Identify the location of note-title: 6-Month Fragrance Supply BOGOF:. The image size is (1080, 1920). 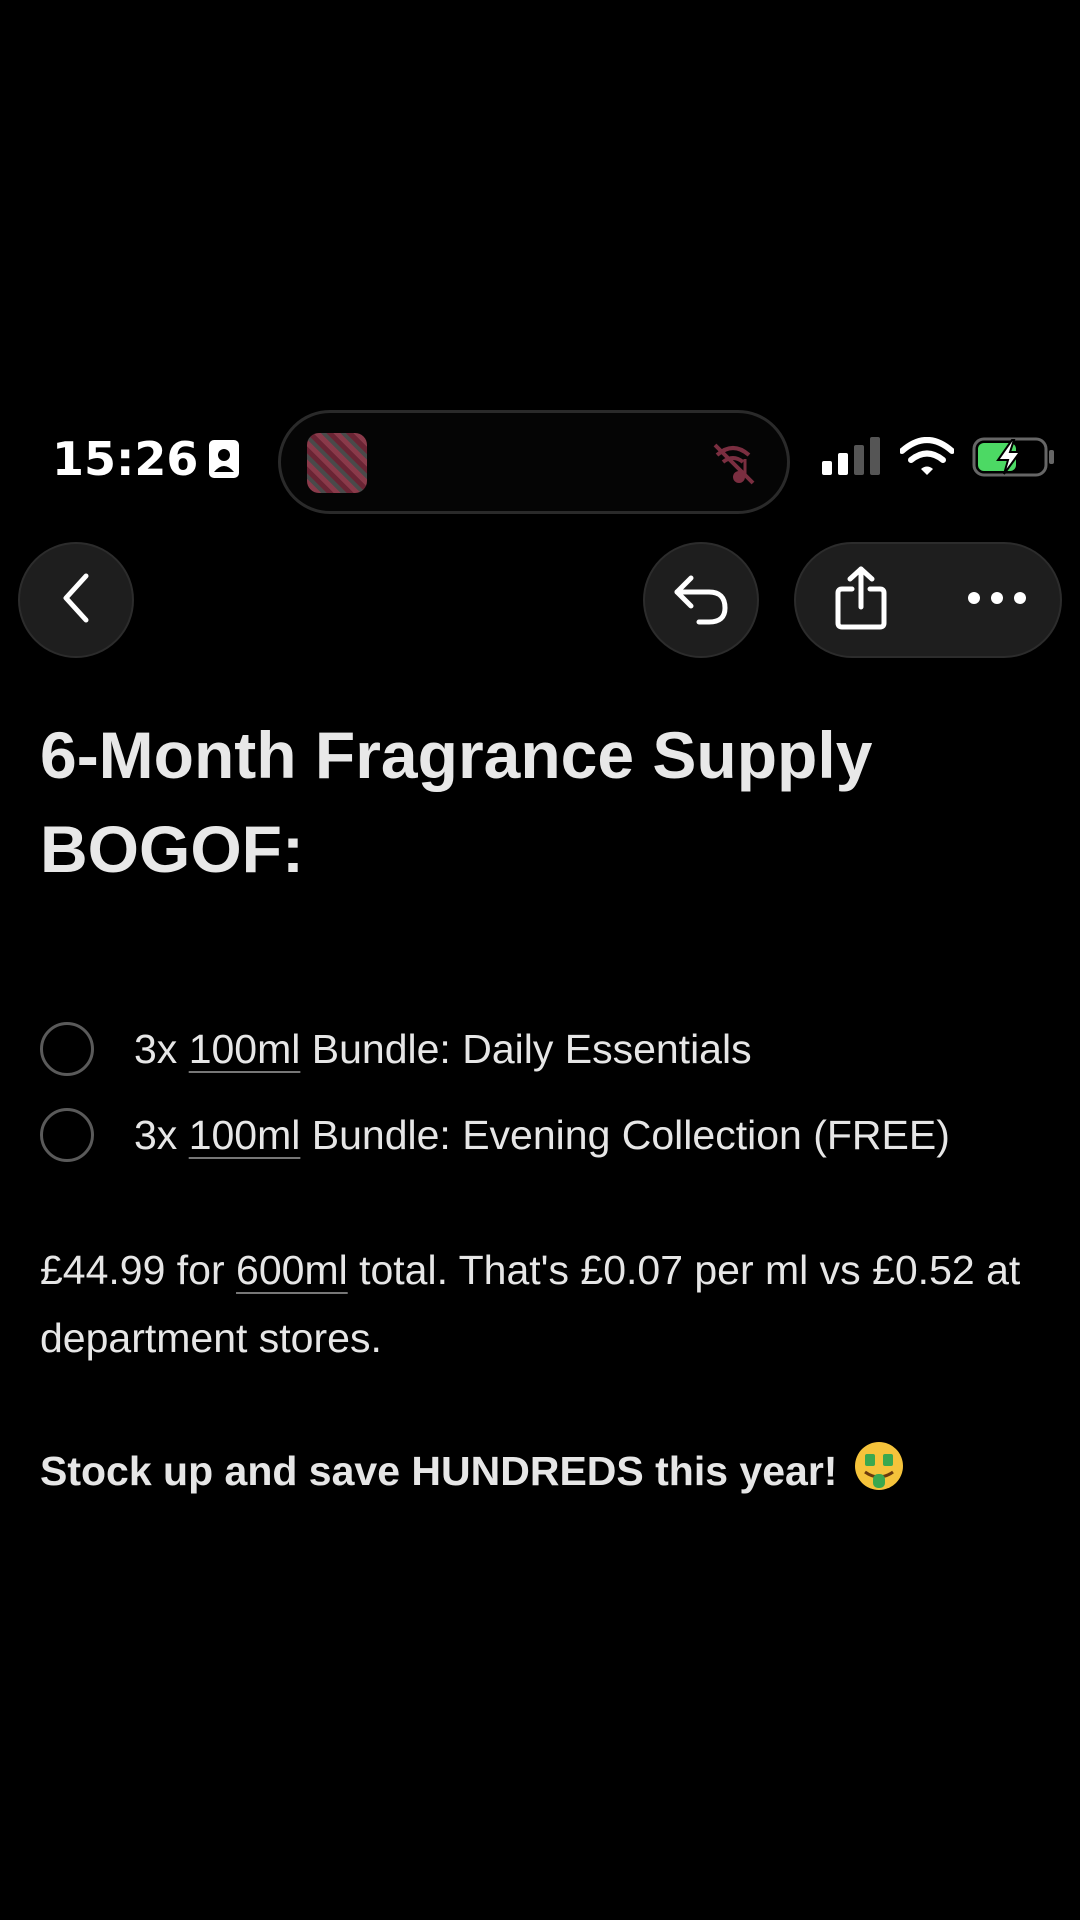
(540, 802).